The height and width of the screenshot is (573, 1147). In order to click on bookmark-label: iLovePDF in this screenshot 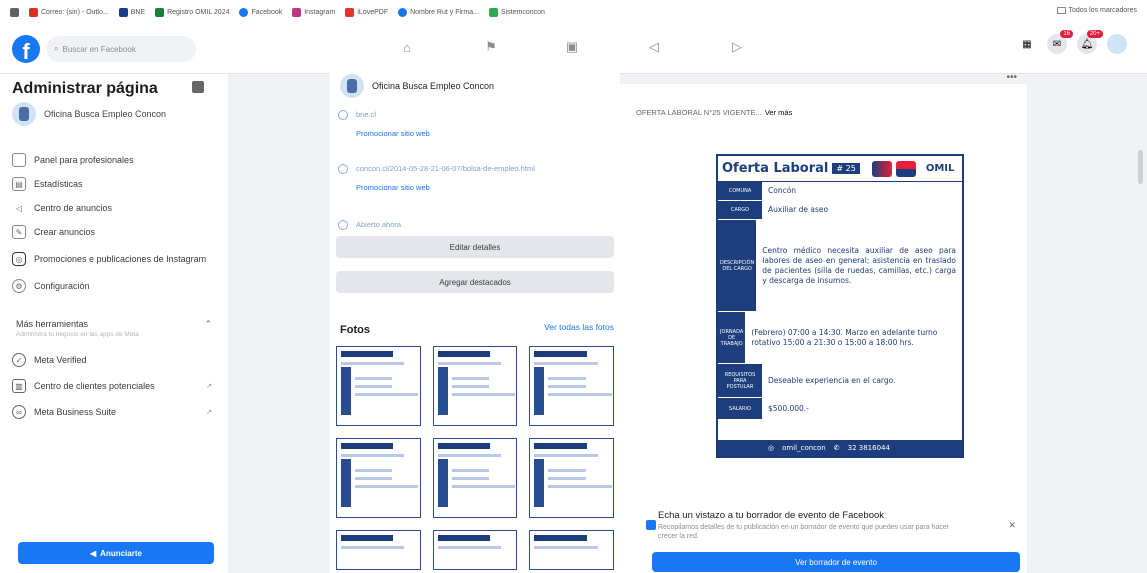, I will do `click(373, 12)`.